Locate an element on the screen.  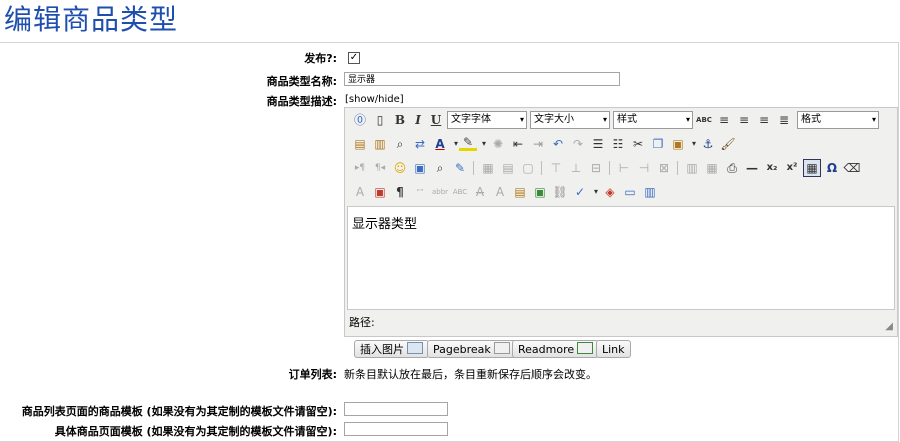
align-right-icon: ≡ is located at coordinates (764, 120).